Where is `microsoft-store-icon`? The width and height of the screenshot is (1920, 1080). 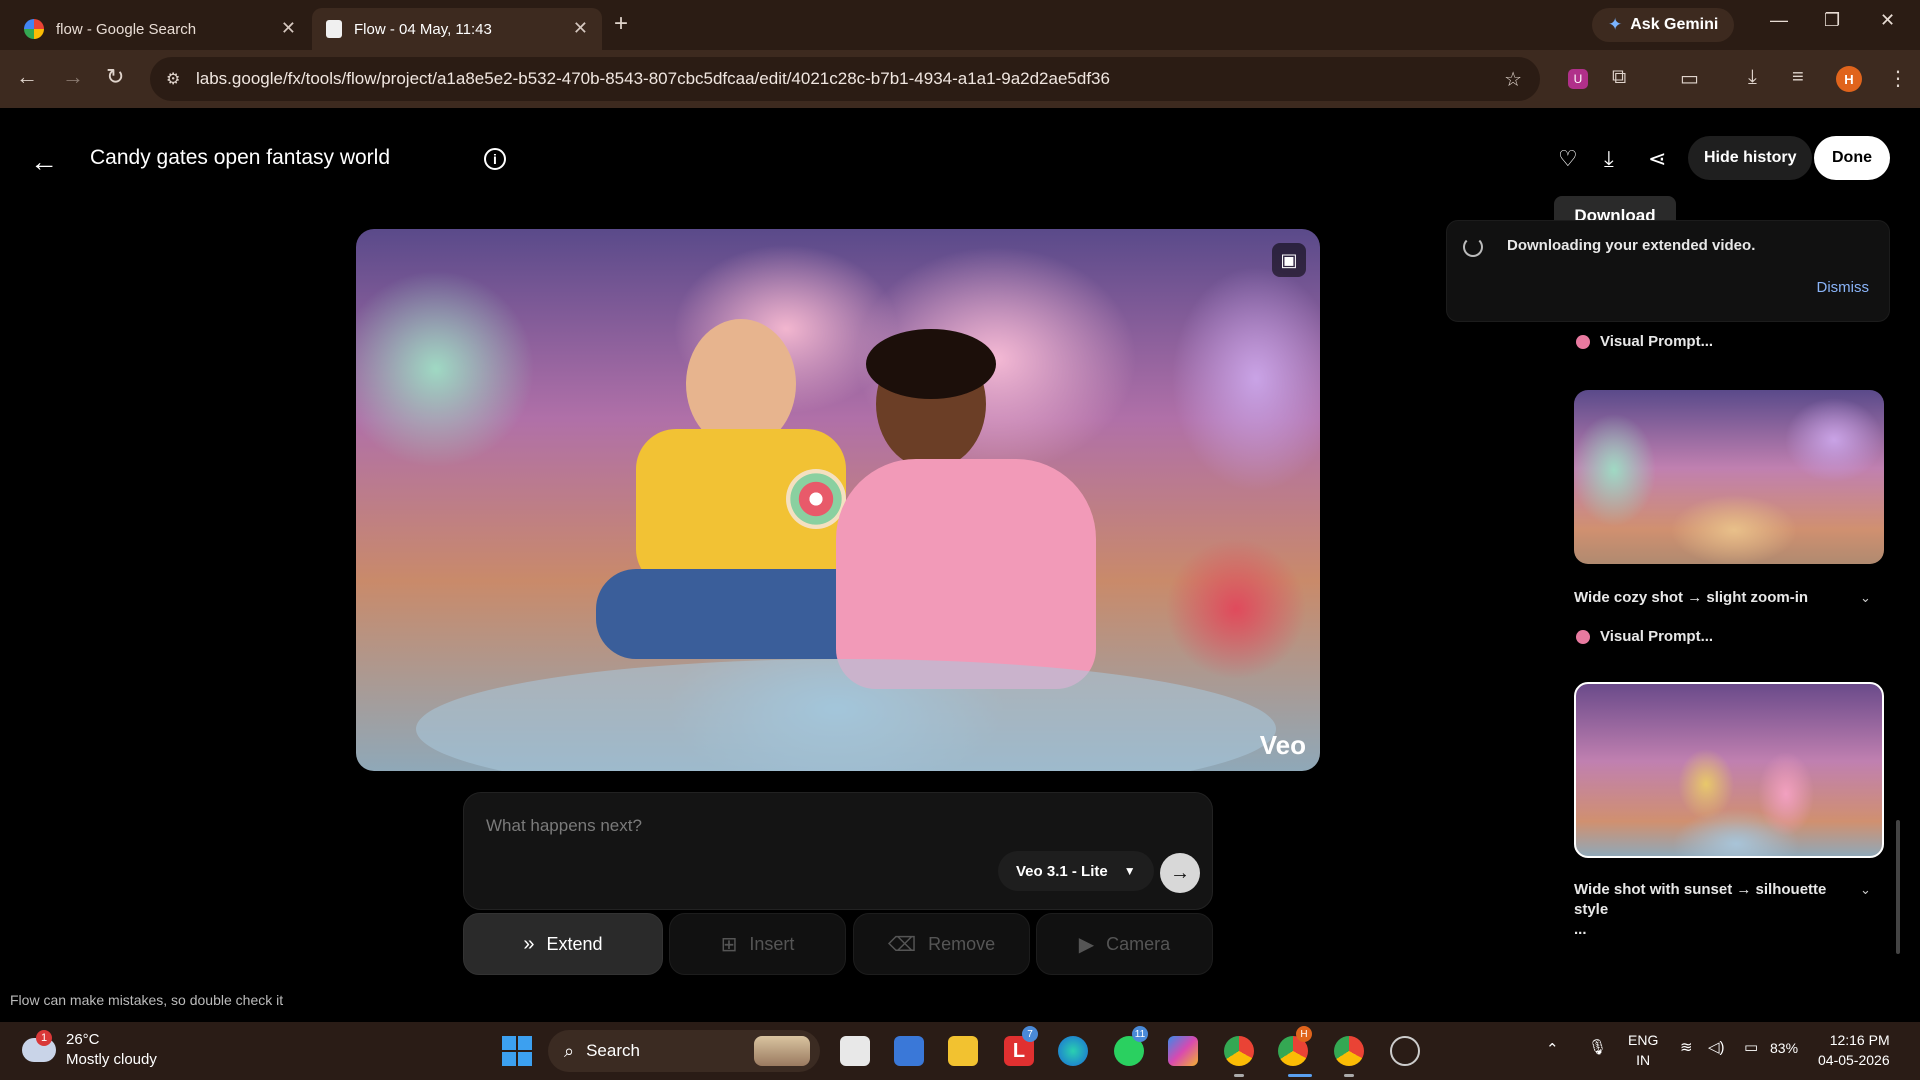 microsoft-store-icon is located at coordinates (909, 1051).